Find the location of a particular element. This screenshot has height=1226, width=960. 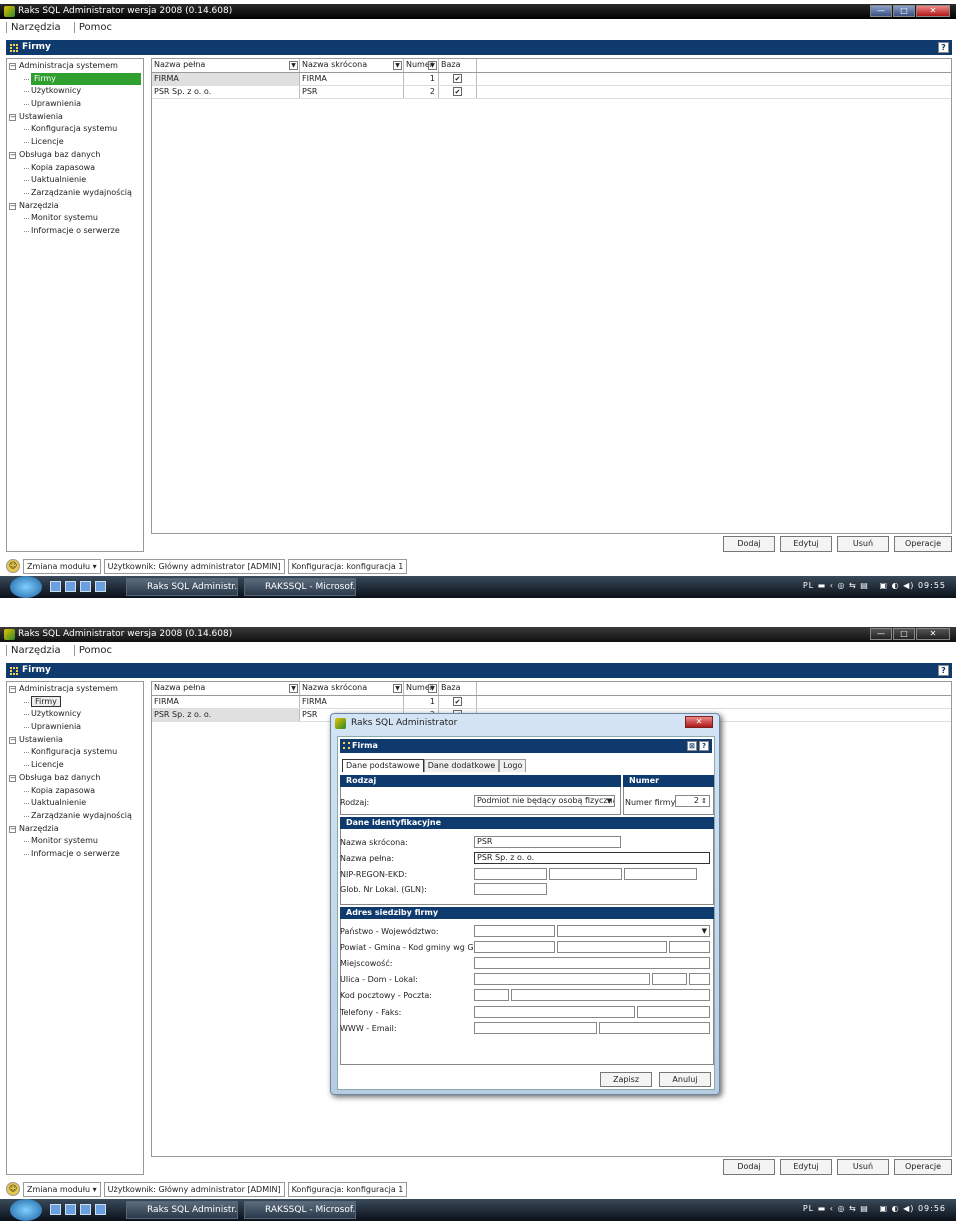

tree-node-system-config: Konfiguracja systemu is located at coordinates (75, 752).